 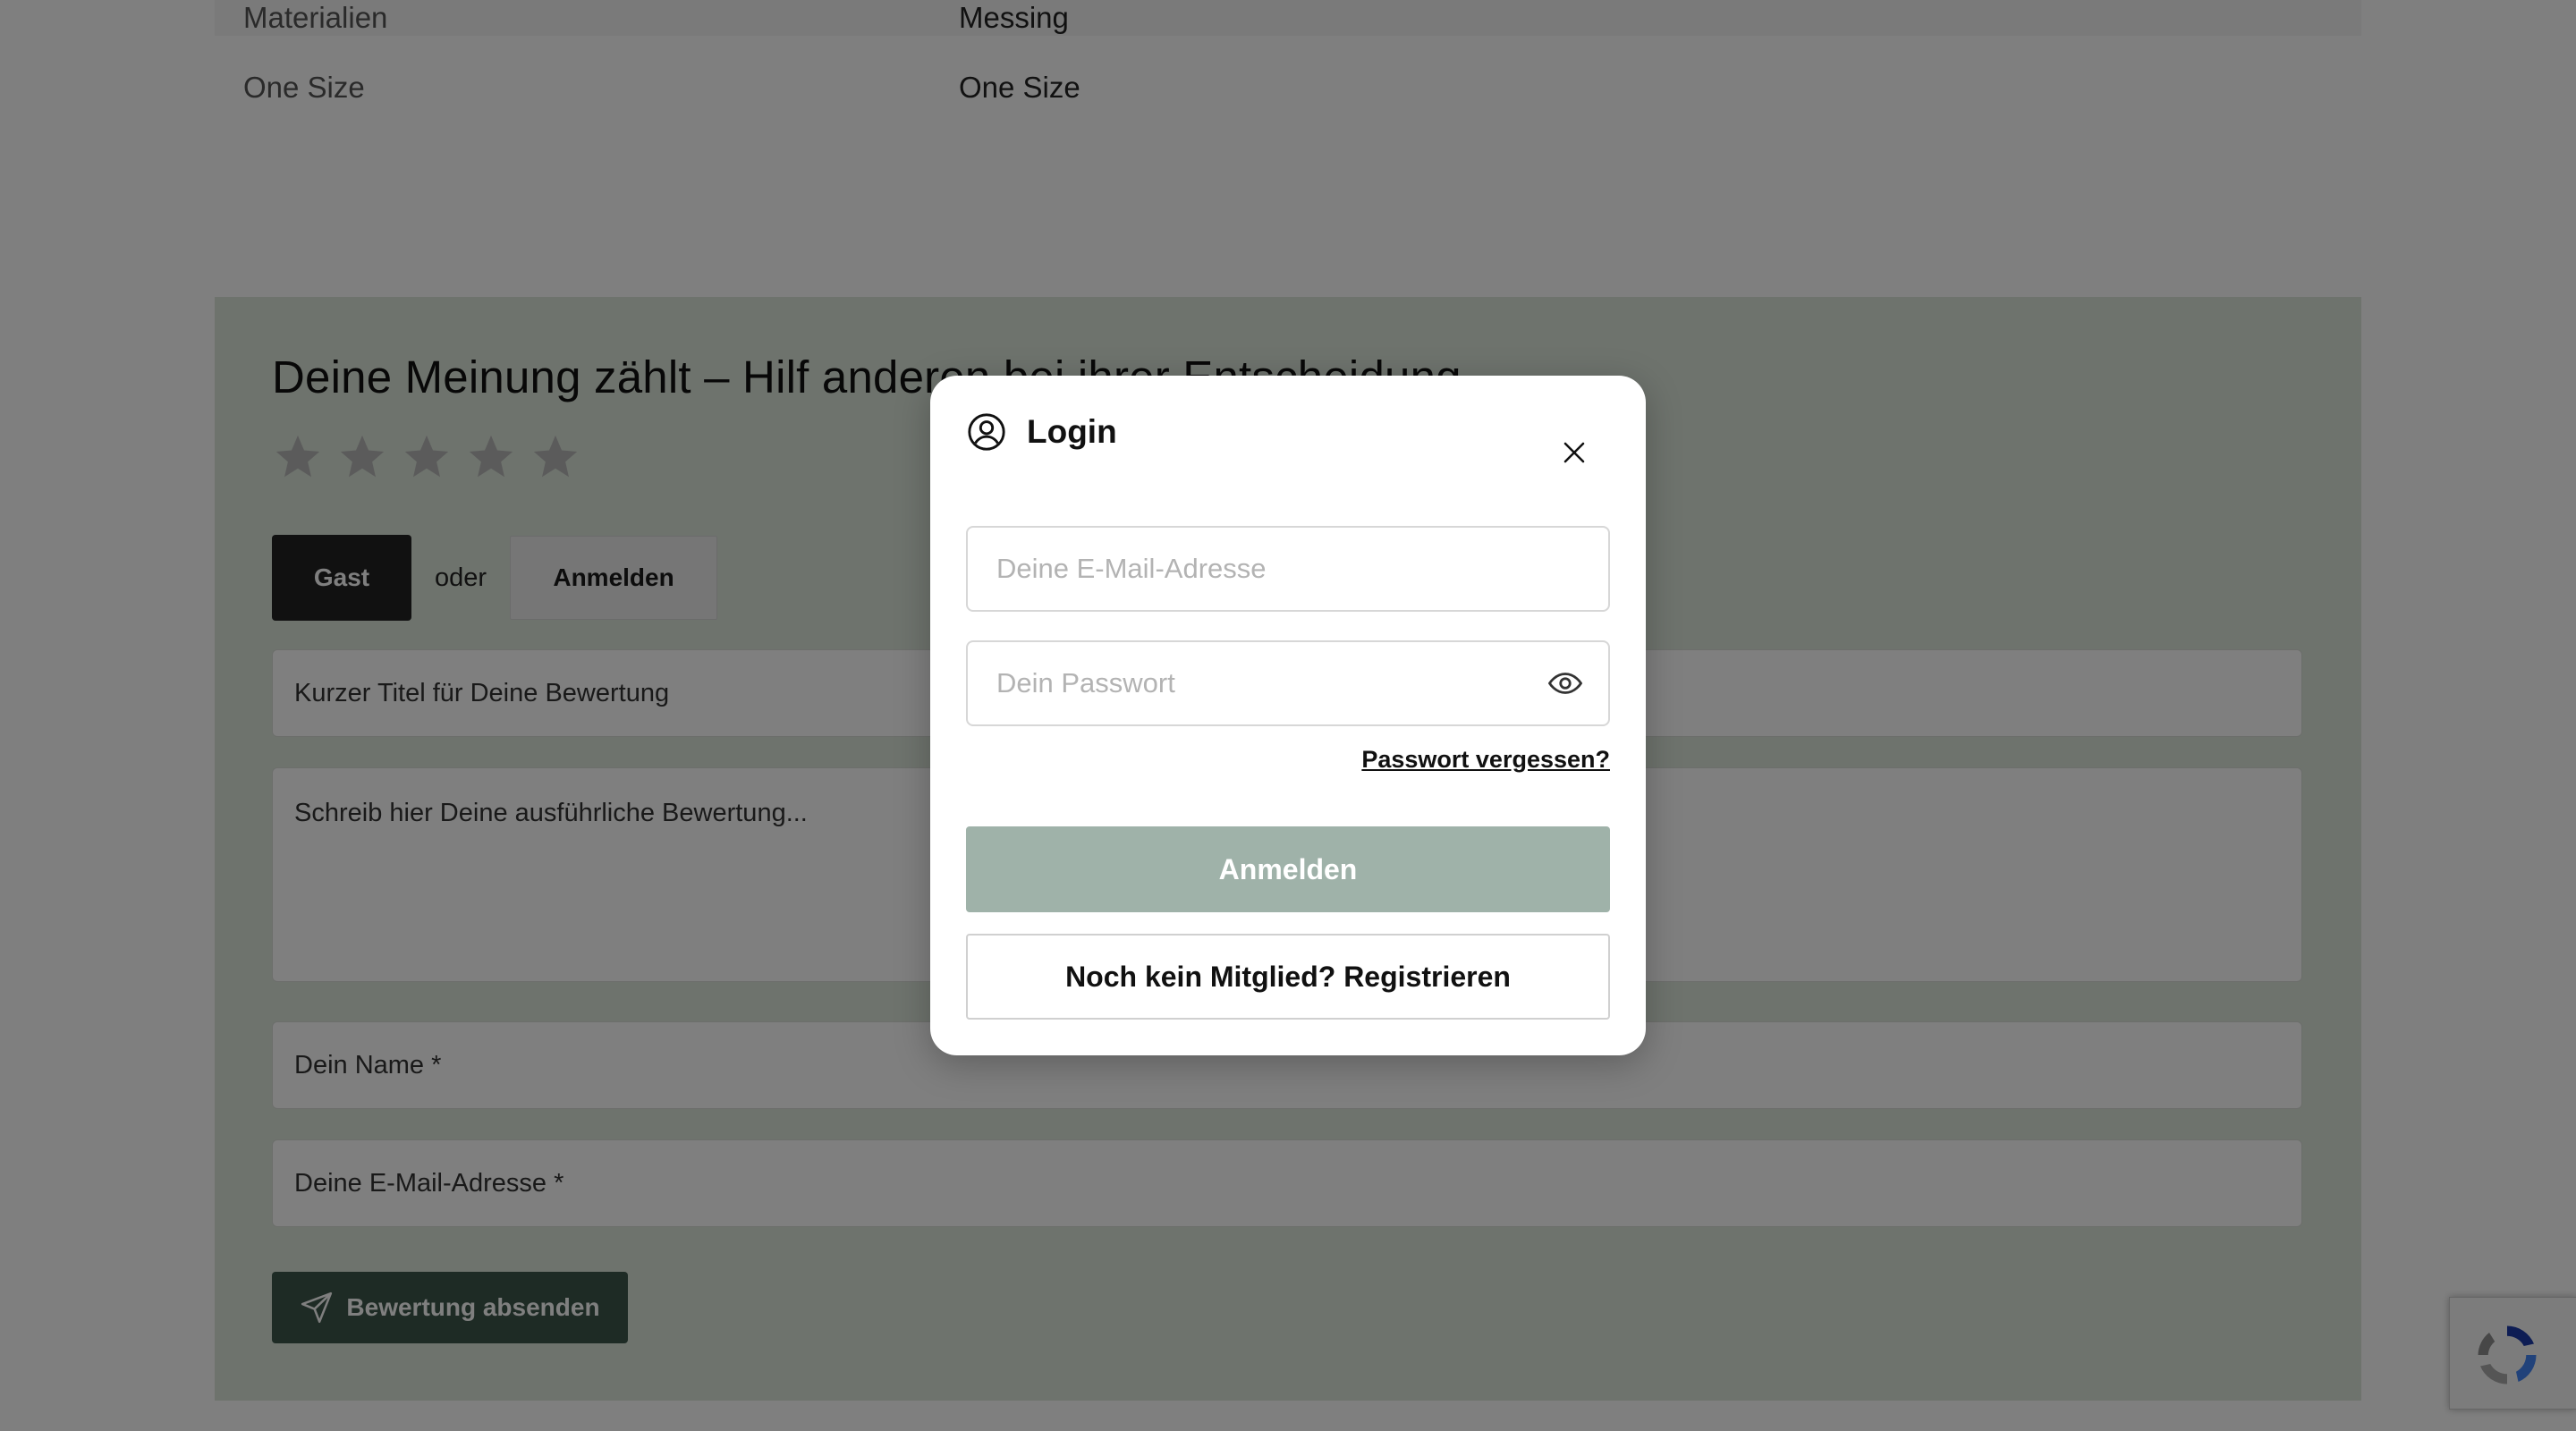 What do you see at coordinates (1072, 432) in the screenshot?
I see `modal-title: Login` at bounding box center [1072, 432].